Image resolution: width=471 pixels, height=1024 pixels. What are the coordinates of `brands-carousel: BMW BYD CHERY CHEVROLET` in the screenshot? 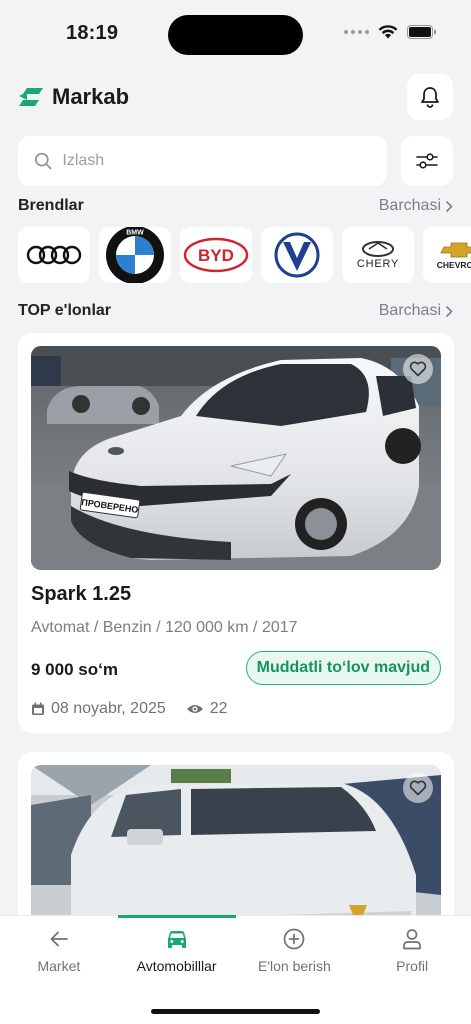 It's located at (244, 255).